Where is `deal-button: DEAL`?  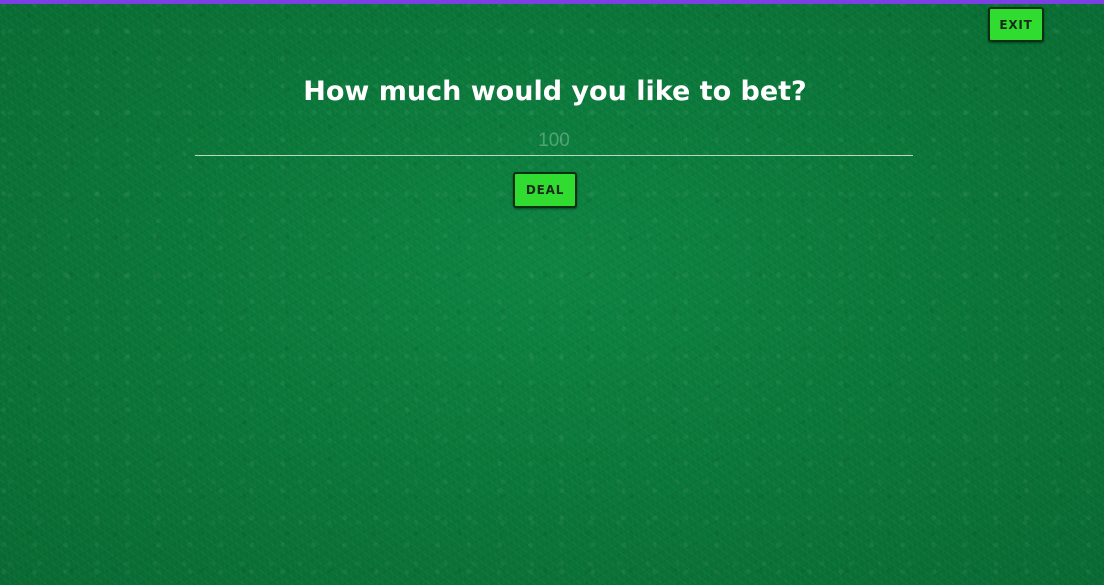 deal-button: DEAL is located at coordinates (545, 190).